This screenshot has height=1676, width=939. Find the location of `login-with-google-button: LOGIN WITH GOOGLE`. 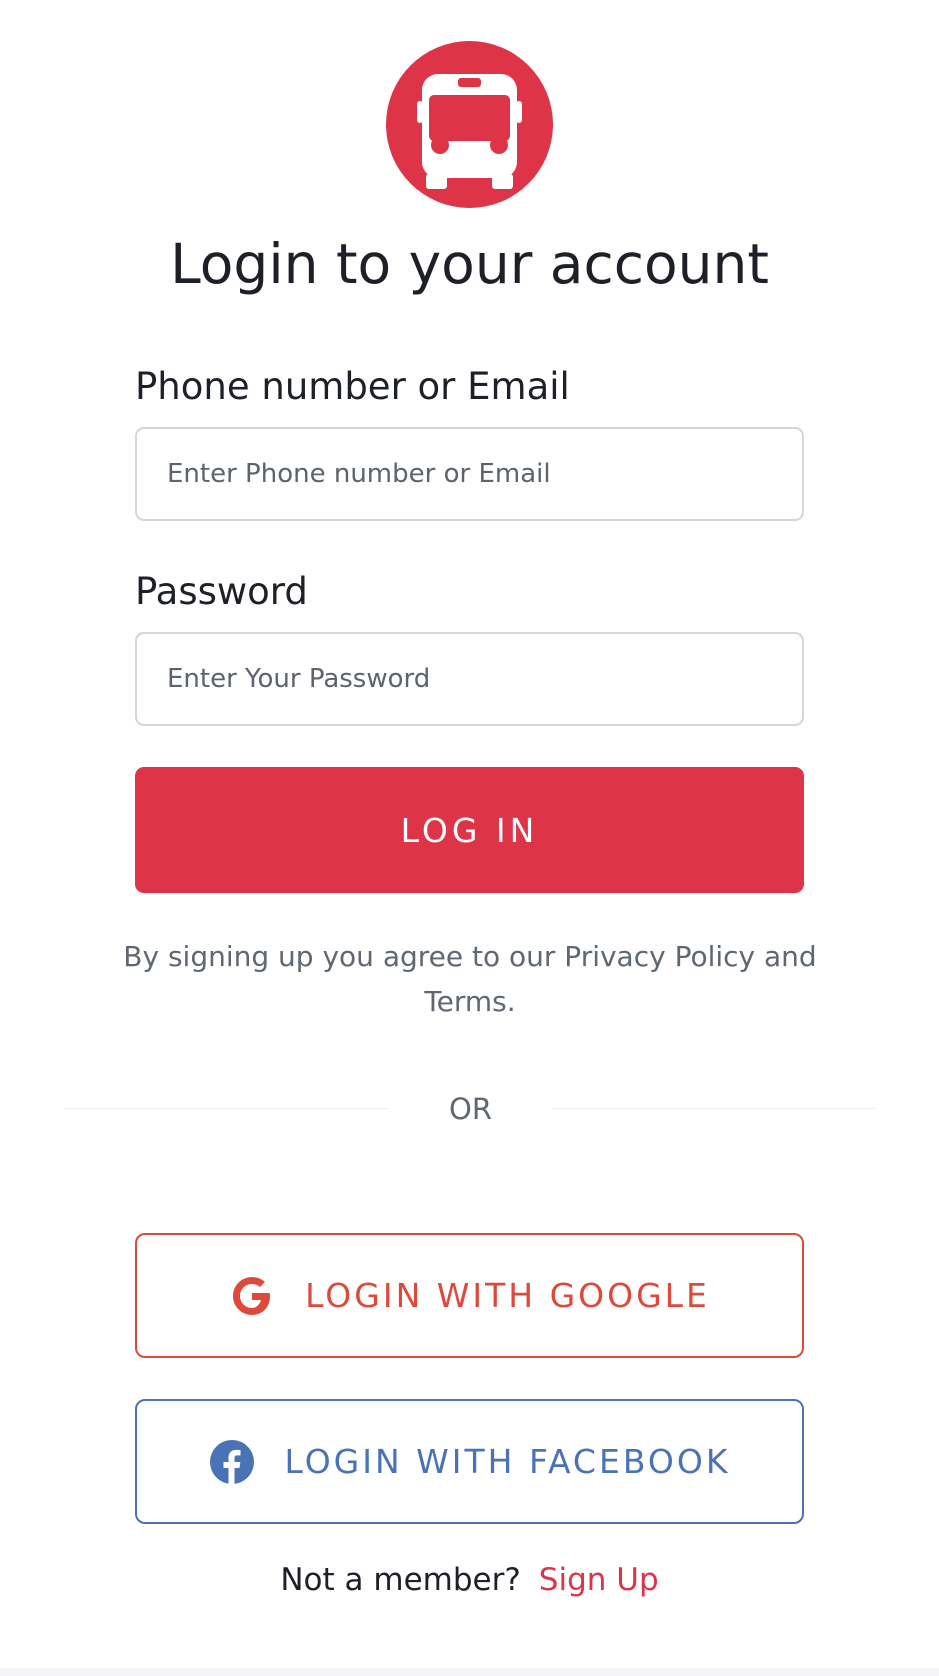

login-with-google-button: LOGIN WITH GOOGLE is located at coordinates (469, 1295).